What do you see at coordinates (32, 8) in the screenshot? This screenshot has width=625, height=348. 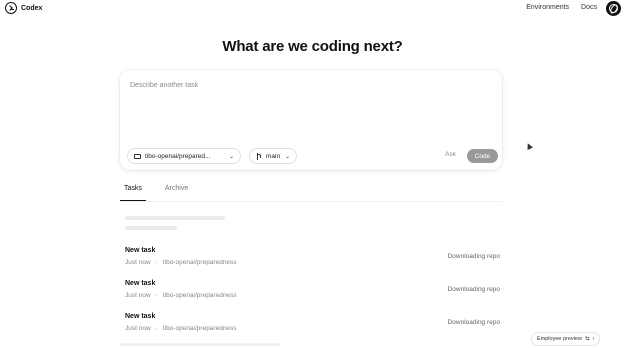 I see `app-name: Codex` at bounding box center [32, 8].